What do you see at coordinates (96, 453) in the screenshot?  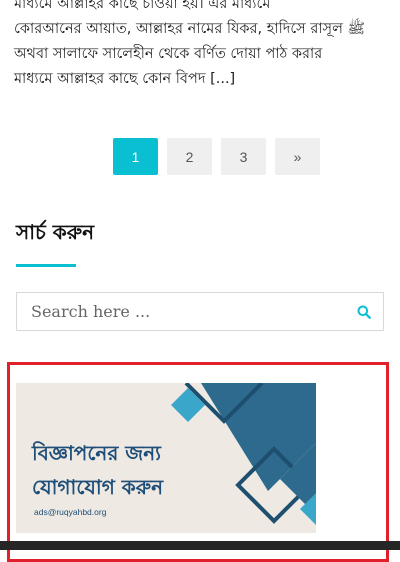 I see `ad-headline-line-1: বিজ্ঞাপনের জন্য` at bounding box center [96, 453].